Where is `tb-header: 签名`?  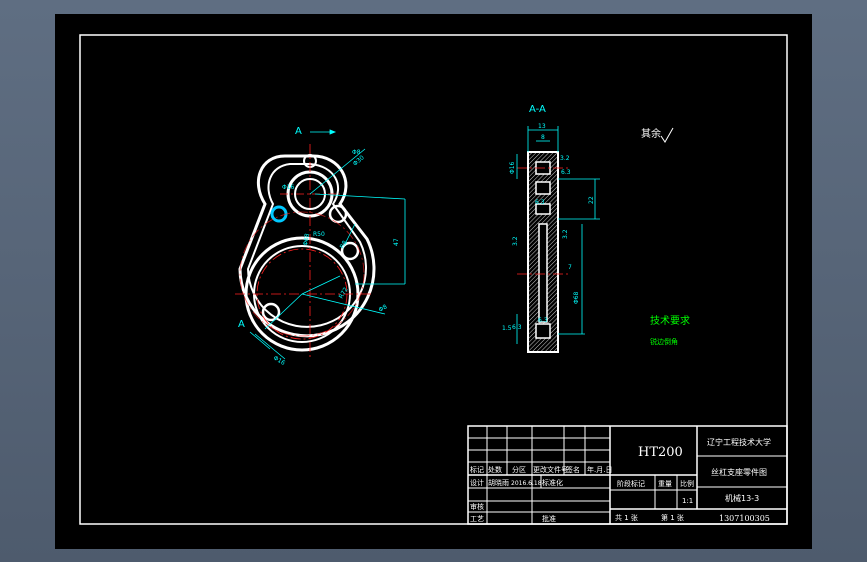 tb-header: 签名 is located at coordinates (573, 469).